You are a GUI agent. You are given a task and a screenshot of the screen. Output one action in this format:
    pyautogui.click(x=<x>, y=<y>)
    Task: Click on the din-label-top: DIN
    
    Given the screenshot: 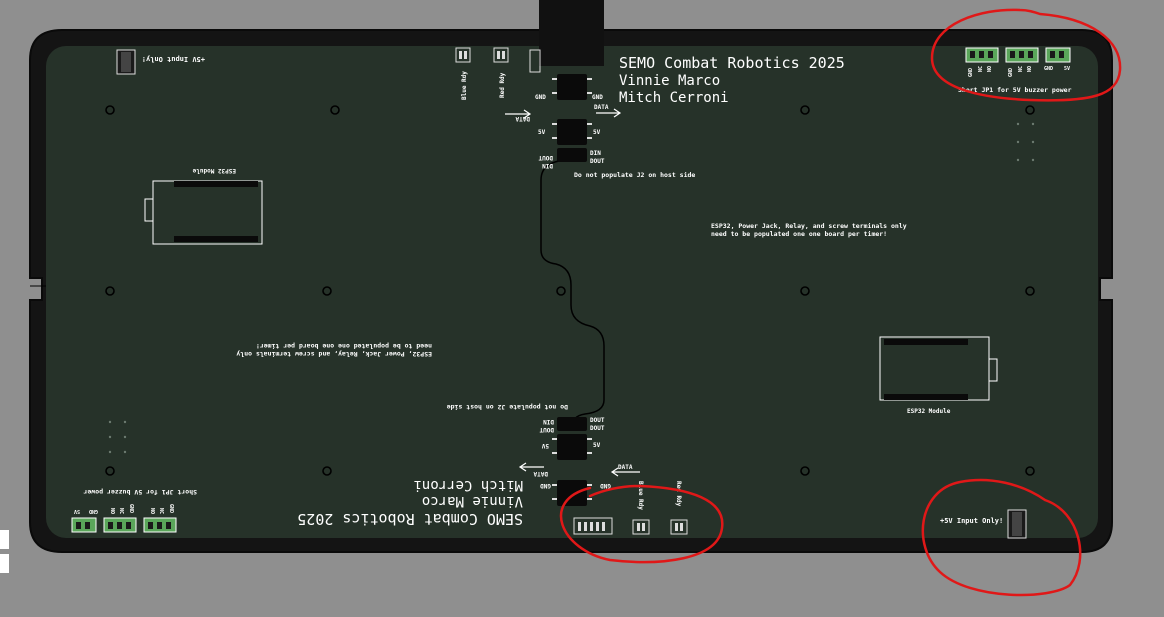 What is the action you would take?
    pyautogui.click(x=547, y=165)
    